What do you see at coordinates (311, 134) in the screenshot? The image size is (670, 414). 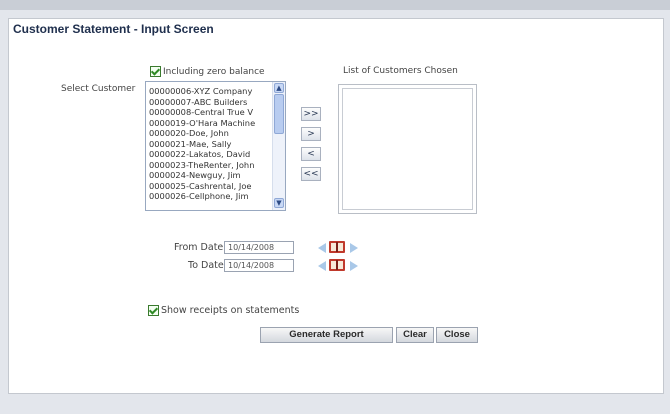 I see `move-right-button: >` at bounding box center [311, 134].